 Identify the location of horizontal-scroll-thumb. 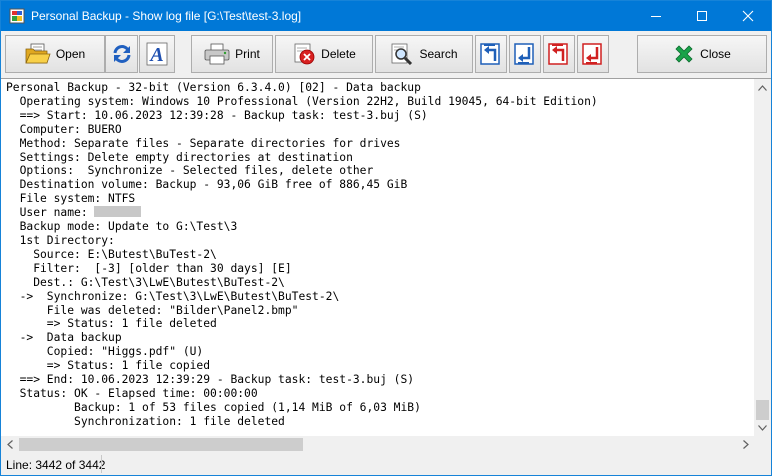
(161, 444).